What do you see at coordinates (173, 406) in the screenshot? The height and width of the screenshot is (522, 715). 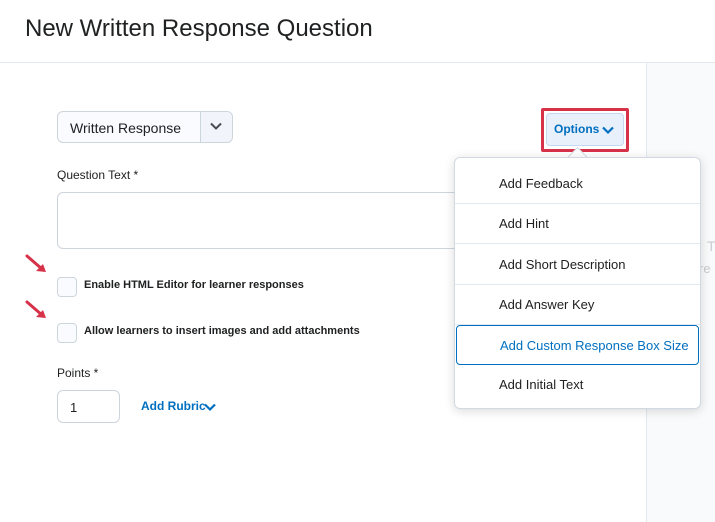 I see `add-rubric-label: Add Rubric` at bounding box center [173, 406].